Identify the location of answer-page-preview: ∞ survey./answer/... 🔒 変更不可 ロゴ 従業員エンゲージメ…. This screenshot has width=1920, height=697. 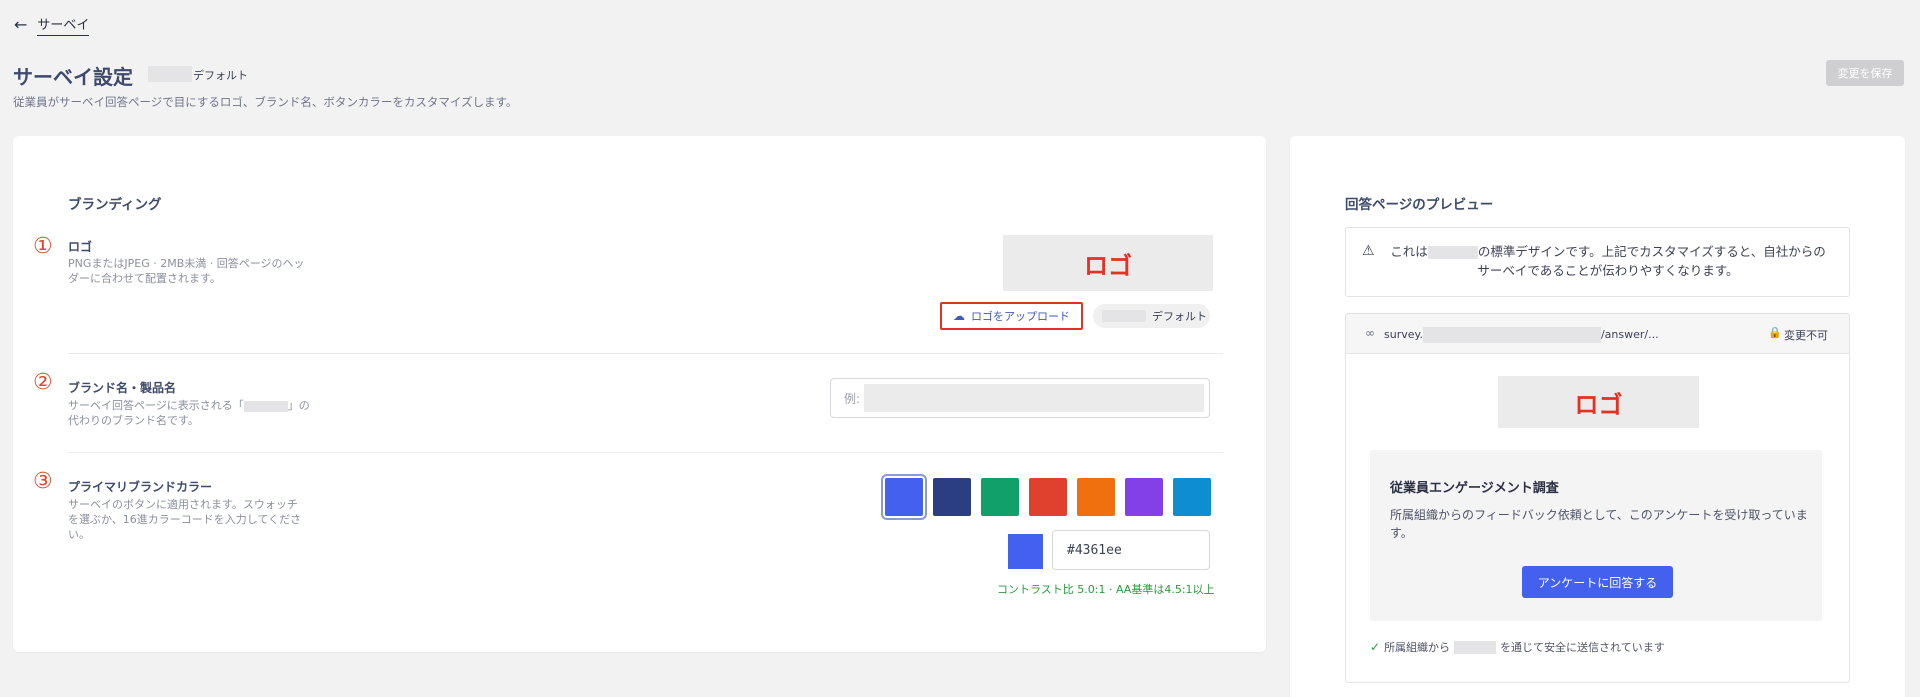
(1597, 498).